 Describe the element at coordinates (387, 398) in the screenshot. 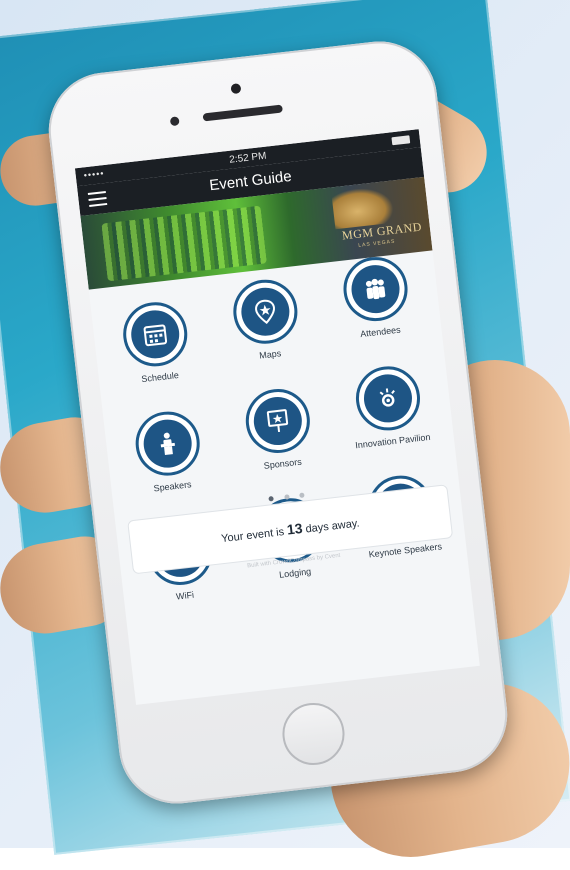

I see `lightbulb-icon` at that location.